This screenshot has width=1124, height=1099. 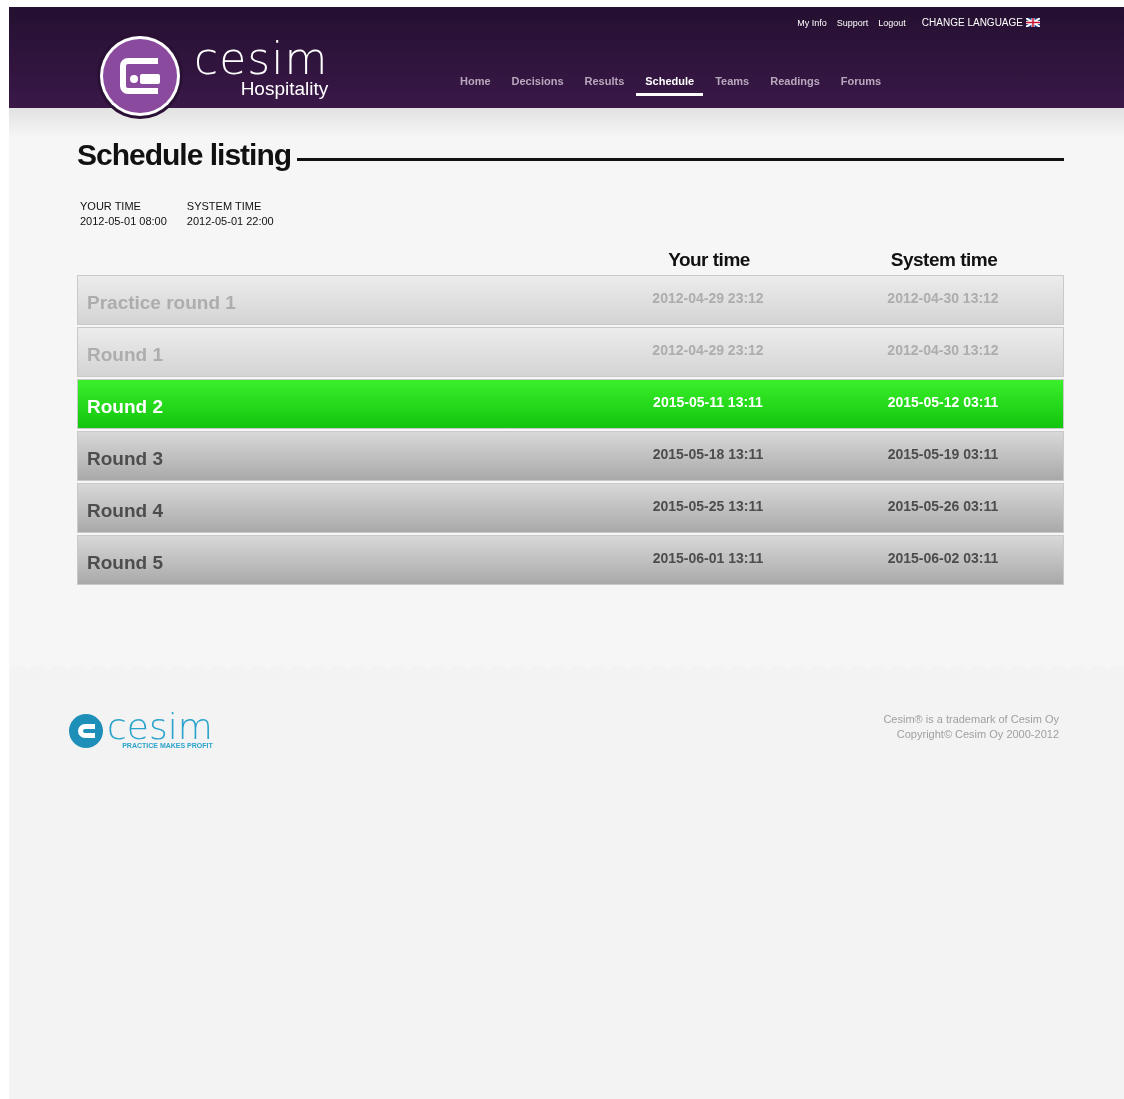 What do you see at coordinates (971, 719) in the screenshot?
I see `copyright-text: Cesim® is a trademark of Cesim Oy` at bounding box center [971, 719].